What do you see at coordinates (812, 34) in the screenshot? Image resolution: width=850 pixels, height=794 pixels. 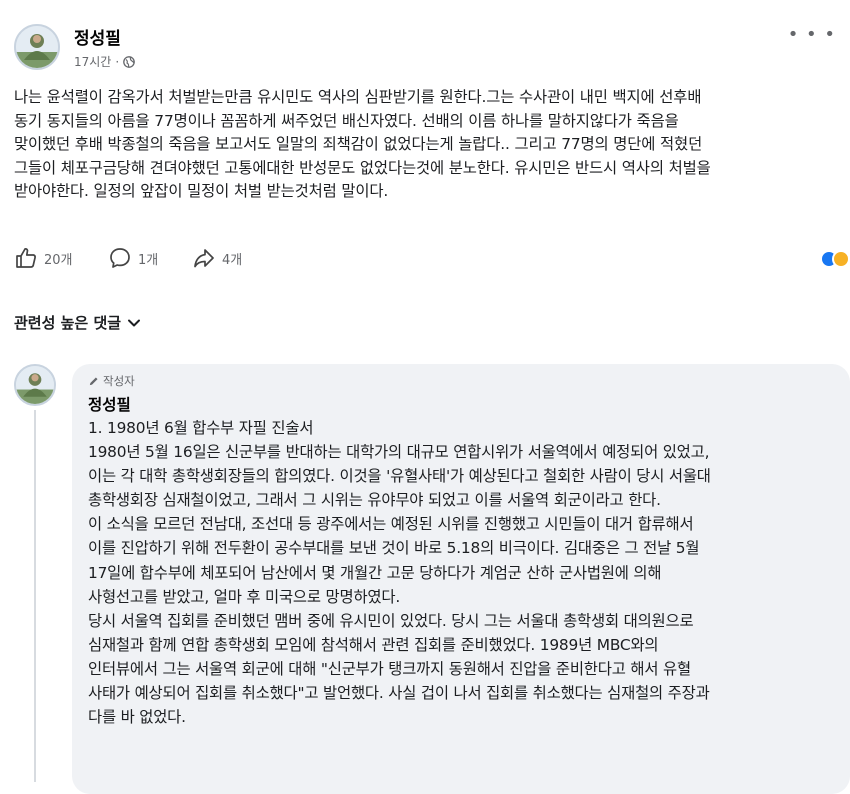 I see `more-dots-icon: • • •` at bounding box center [812, 34].